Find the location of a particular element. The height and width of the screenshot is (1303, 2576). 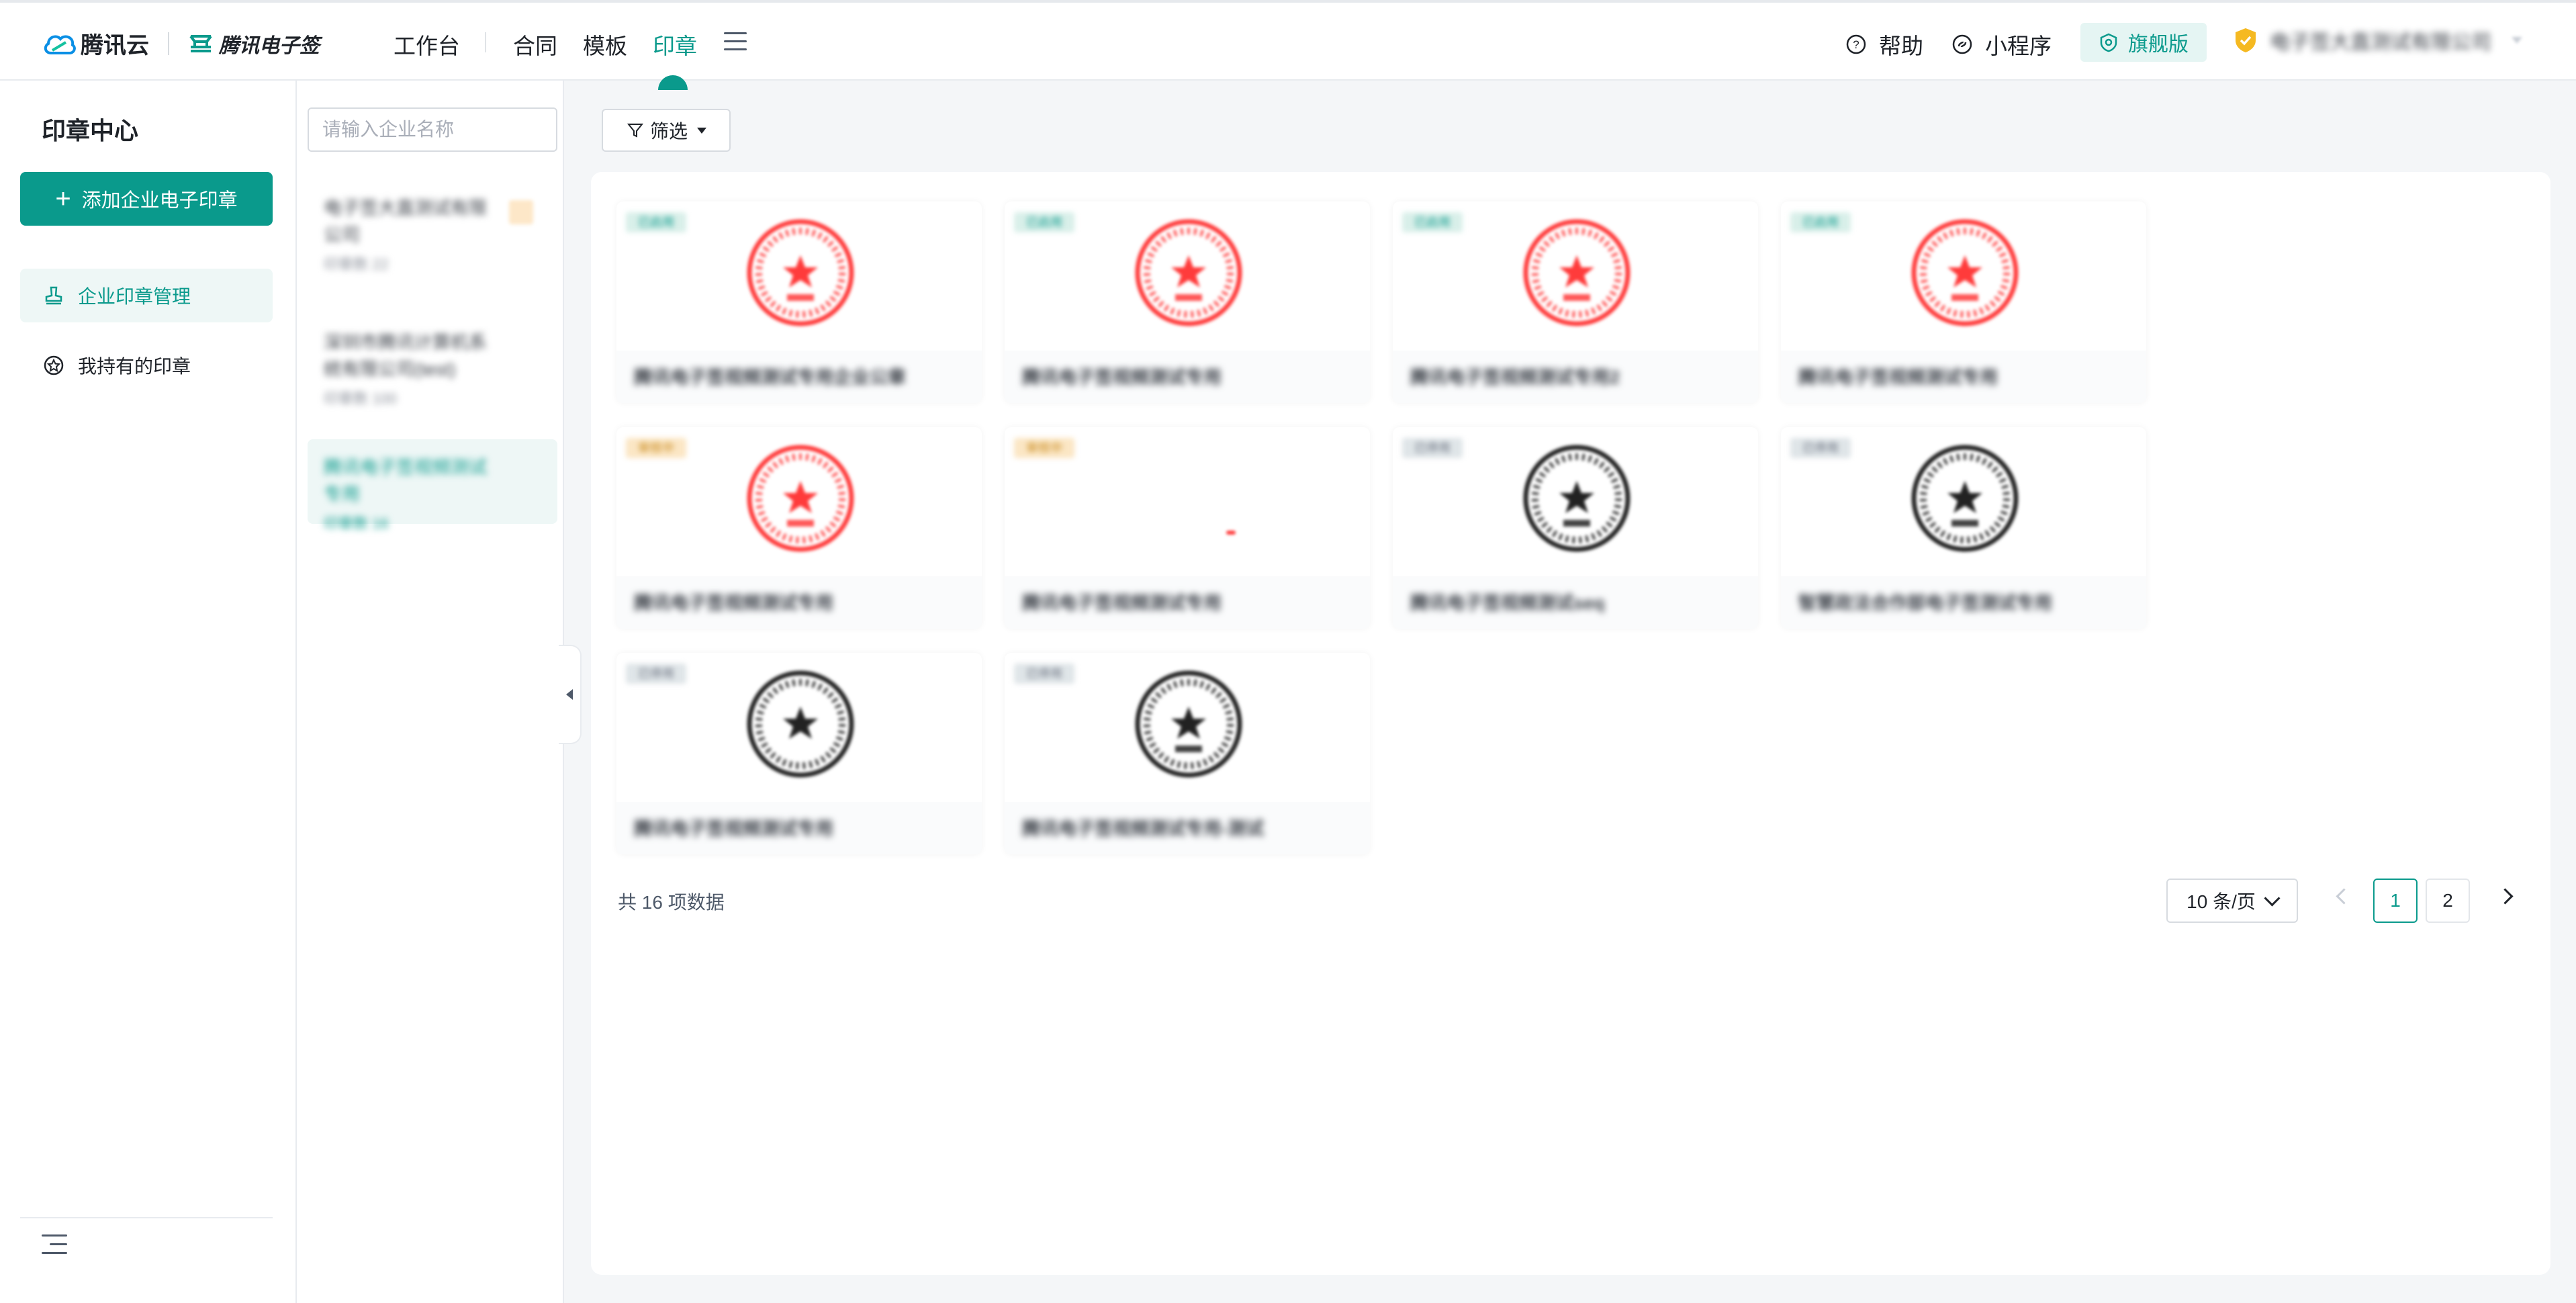

seal-card: 已停用腾讯电子签视频测试seq is located at coordinates (1575, 528).